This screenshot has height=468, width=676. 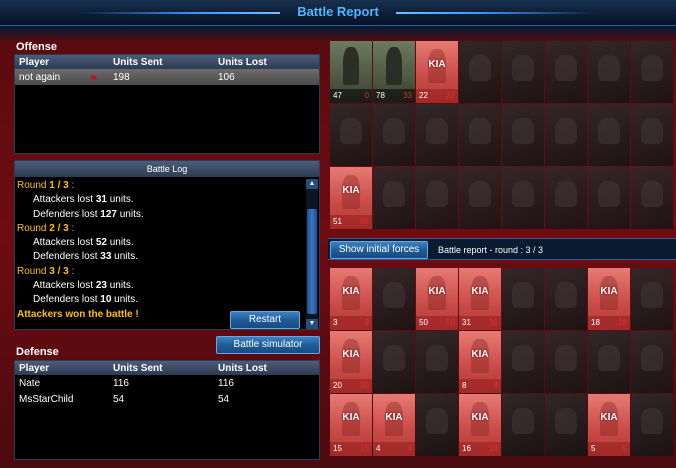 I want to click on unit-count: 22, so click(x=423, y=95).